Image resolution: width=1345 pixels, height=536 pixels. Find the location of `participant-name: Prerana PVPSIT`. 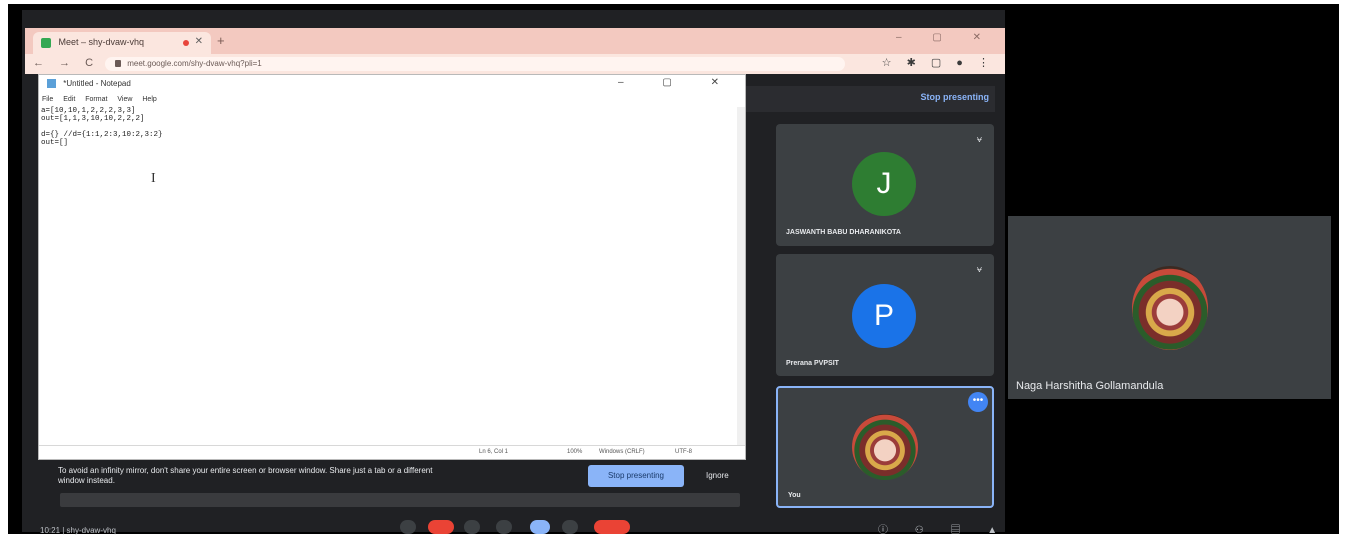

participant-name: Prerana PVPSIT is located at coordinates (812, 363).